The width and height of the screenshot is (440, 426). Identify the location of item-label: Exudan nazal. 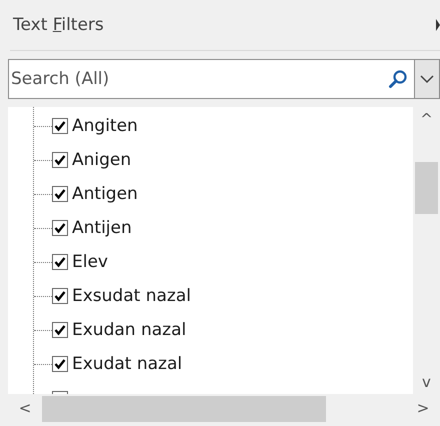
(129, 330).